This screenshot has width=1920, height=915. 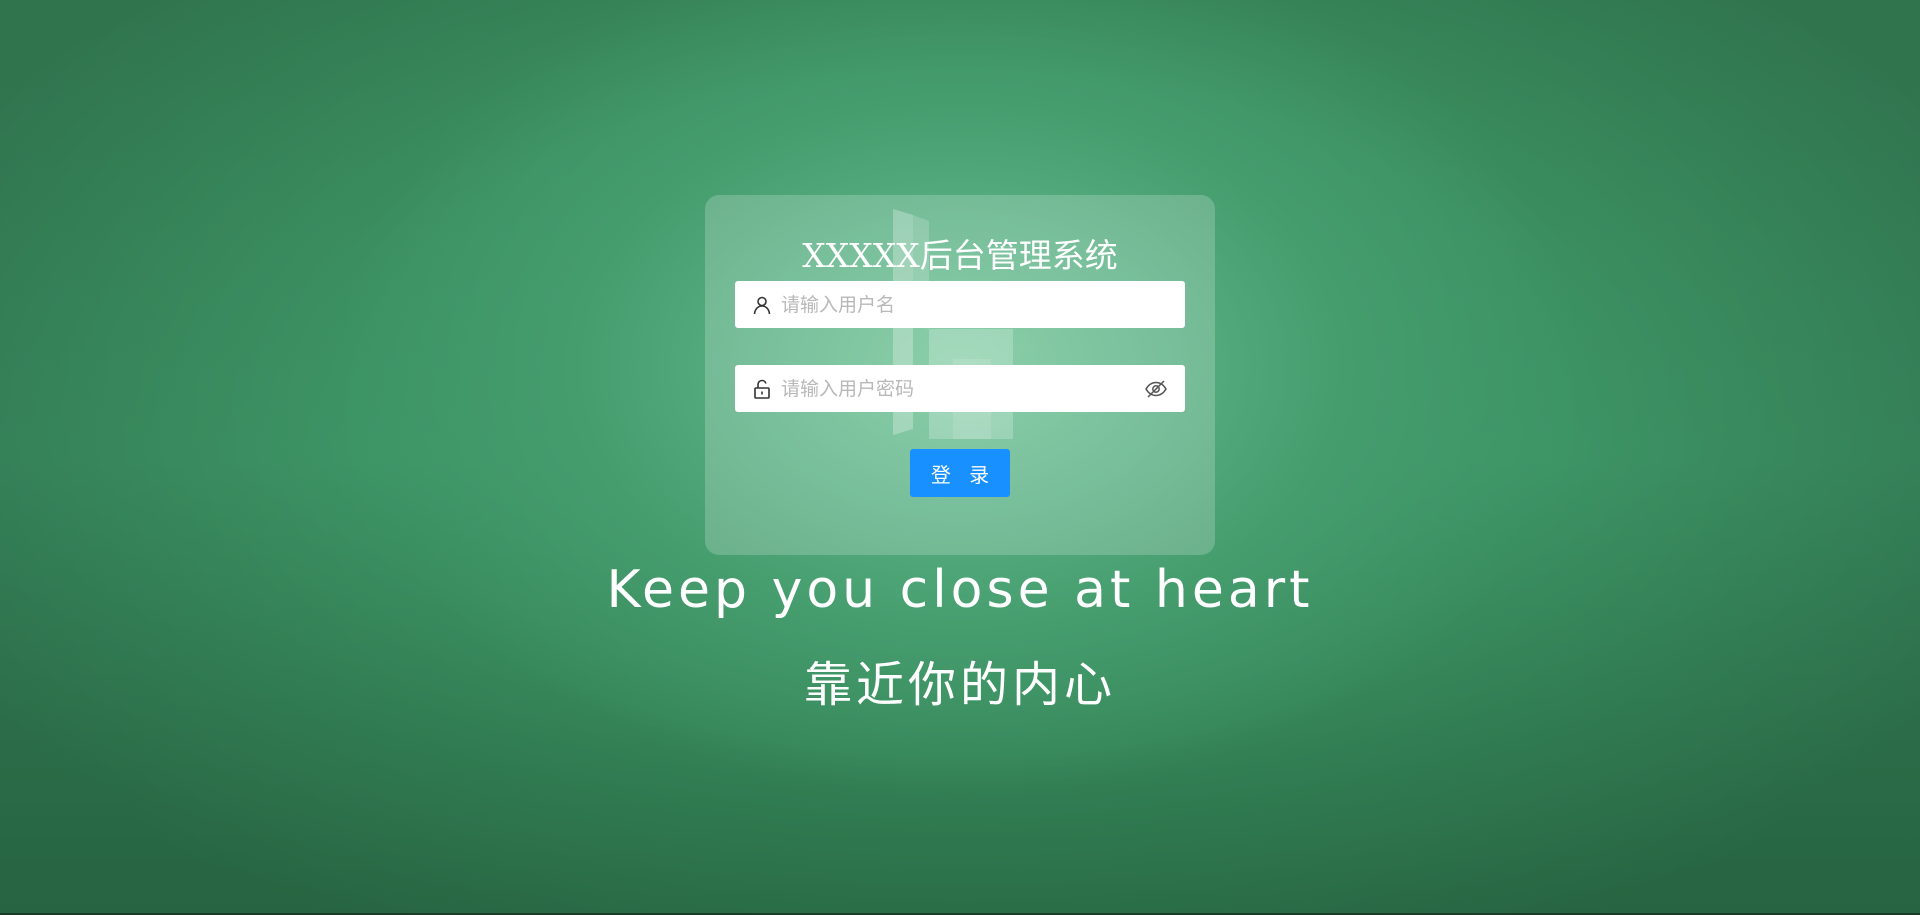 I want to click on username-field, so click(x=960, y=304).